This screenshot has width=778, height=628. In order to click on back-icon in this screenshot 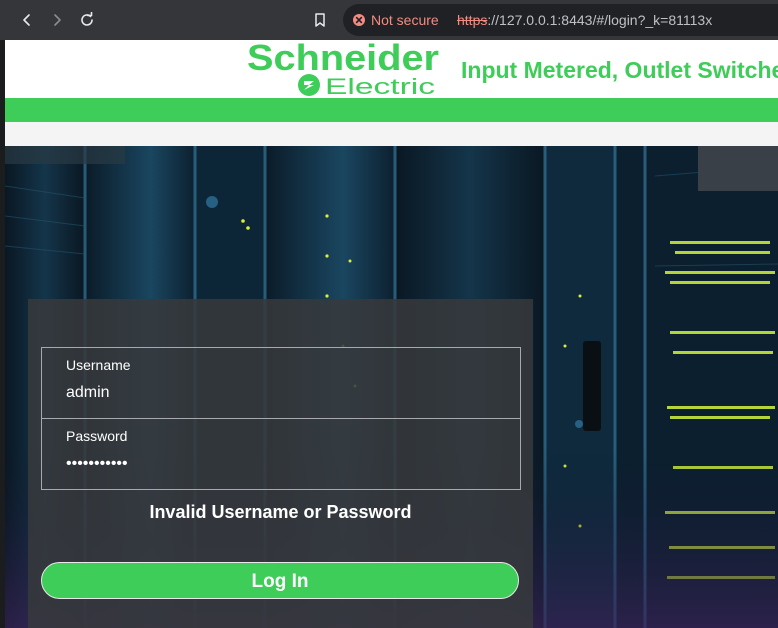, I will do `click(26, 20)`.